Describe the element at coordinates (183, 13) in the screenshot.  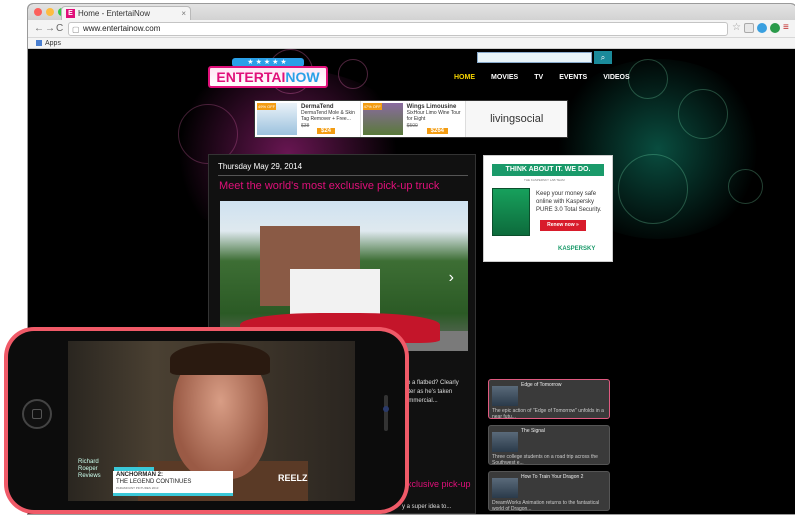
I see `tab-close-icon: ×` at that location.